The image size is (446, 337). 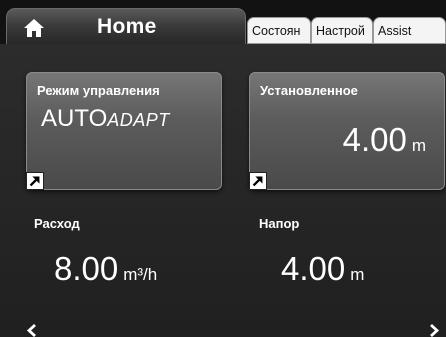 I want to click on tab-home-label: Home, so click(x=127, y=26).